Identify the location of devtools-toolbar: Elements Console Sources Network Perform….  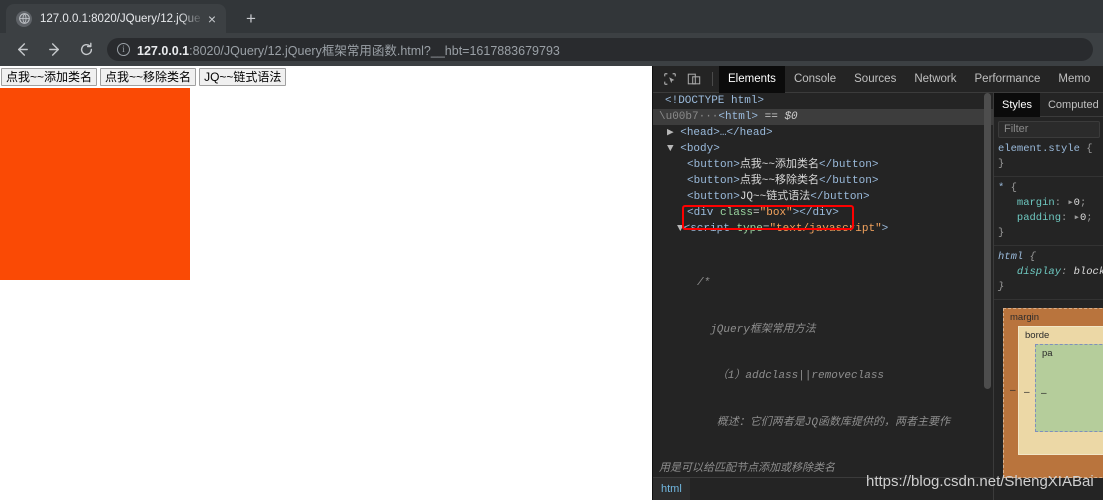
(878, 79).